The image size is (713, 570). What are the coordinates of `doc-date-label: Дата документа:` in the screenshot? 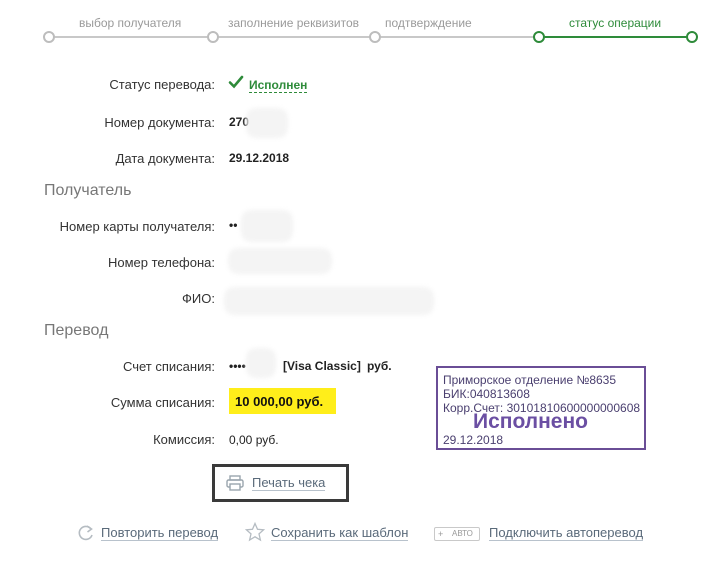 It's located at (165, 158).